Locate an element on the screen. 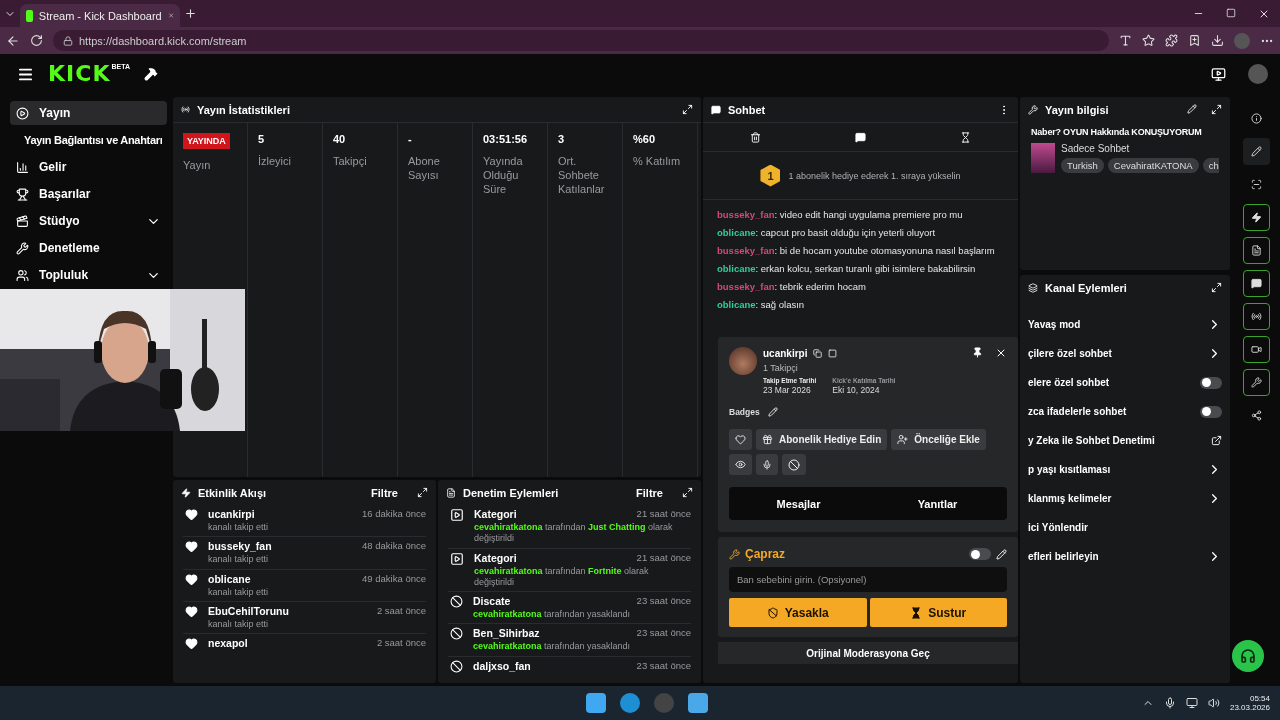  copy-icon is located at coordinates (818, 353).